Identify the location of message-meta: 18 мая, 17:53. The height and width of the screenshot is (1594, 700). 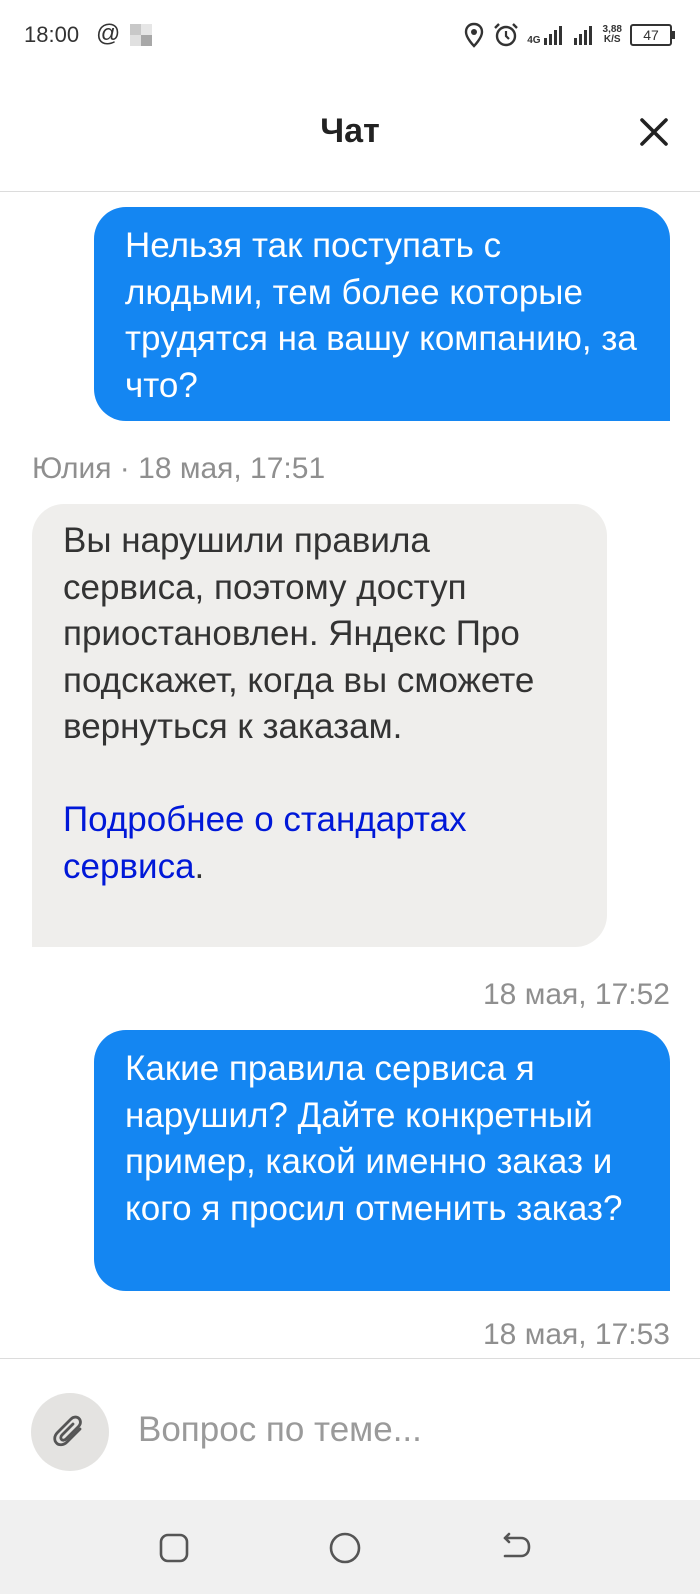
(576, 1334).